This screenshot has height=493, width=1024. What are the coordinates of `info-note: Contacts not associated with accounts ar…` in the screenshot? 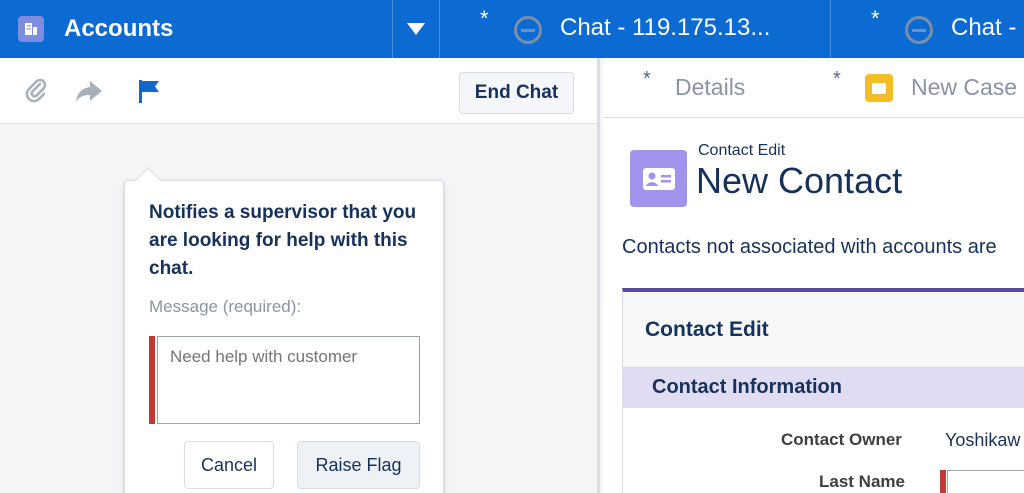 It's located at (809, 247).